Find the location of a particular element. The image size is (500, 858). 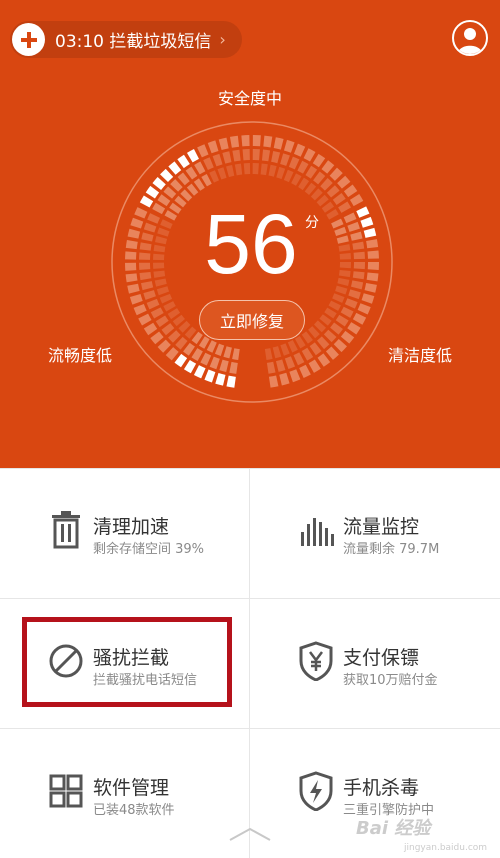

feature-app-manager: 软件管理 已装48款软件 is located at coordinates (124, 793).